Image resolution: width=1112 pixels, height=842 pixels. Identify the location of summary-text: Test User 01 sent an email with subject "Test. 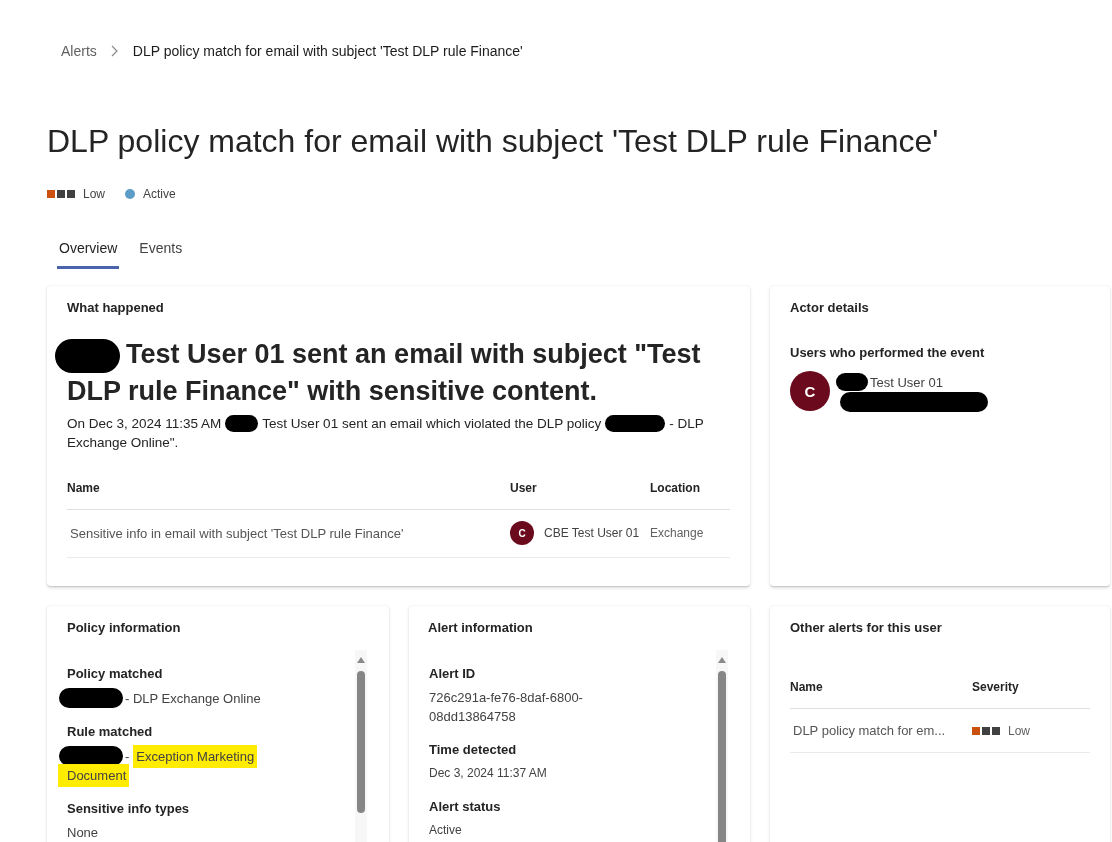
(413, 354).